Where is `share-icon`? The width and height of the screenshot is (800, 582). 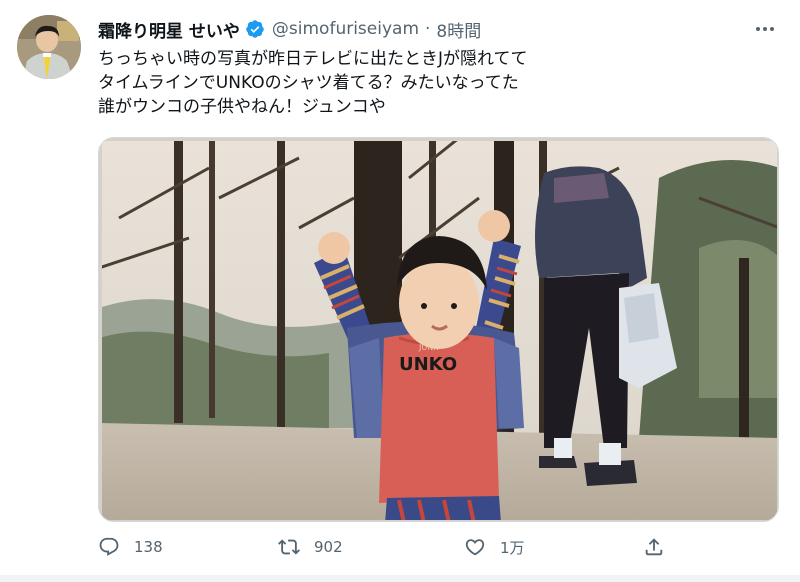 share-icon is located at coordinates (654, 547).